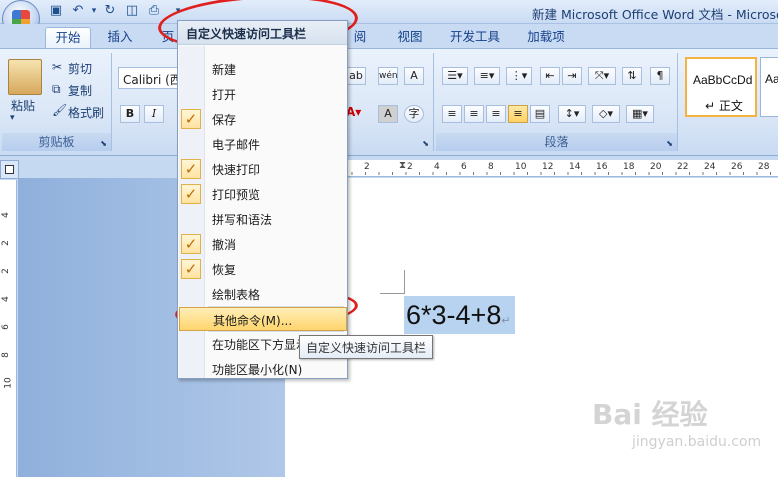 The height and width of the screenshot is (477, 778). Describe the element at coordinates (5, 271) in the screenshot. I see `vruler-tick-label: 2` at that location.